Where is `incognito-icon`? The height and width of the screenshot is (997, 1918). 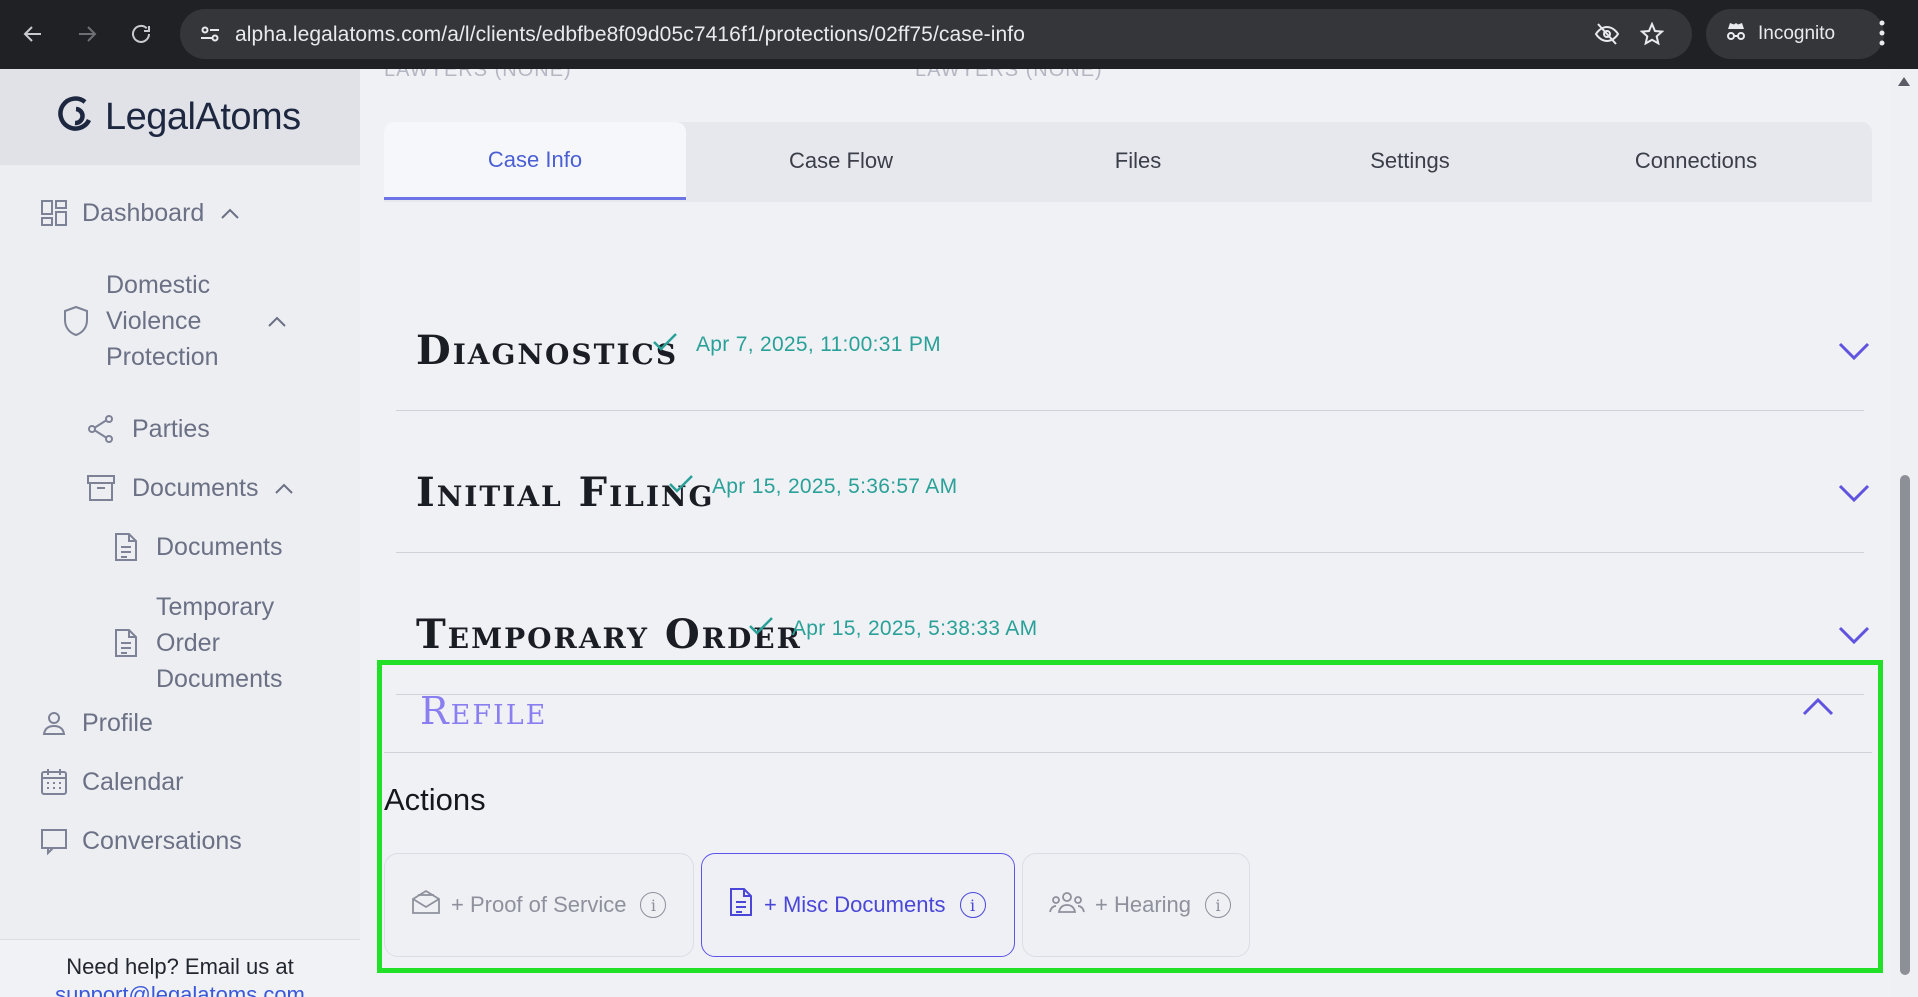 incognito-icon is located at coordinates (1736, 34).